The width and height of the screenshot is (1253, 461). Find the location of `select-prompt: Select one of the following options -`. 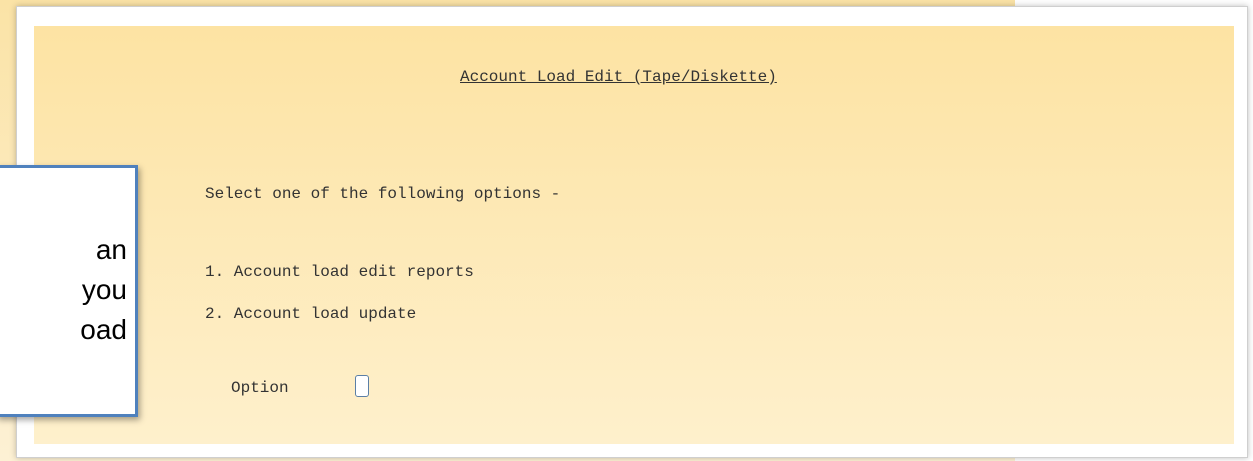

select-prompt: Select one of the following options - is located at coordinates (383, 194).